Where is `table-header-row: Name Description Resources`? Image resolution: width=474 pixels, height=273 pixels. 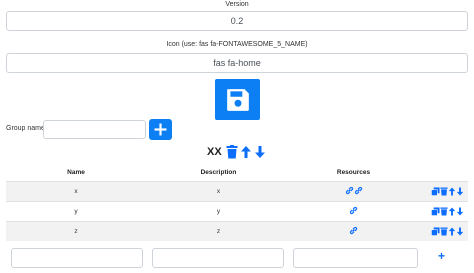 table-header-row: Name Description Resources is located at coordinates (237, 173).